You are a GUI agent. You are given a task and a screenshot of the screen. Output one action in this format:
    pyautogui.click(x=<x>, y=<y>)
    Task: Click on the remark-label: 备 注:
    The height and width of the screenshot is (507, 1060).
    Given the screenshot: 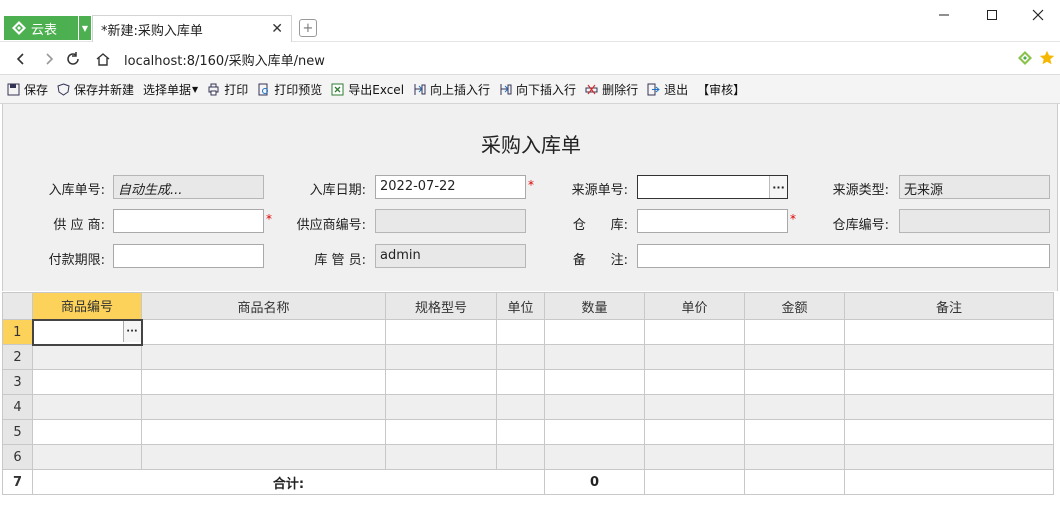 What is the action you would take?
    pyautogui.click(x=600, y=260)
    